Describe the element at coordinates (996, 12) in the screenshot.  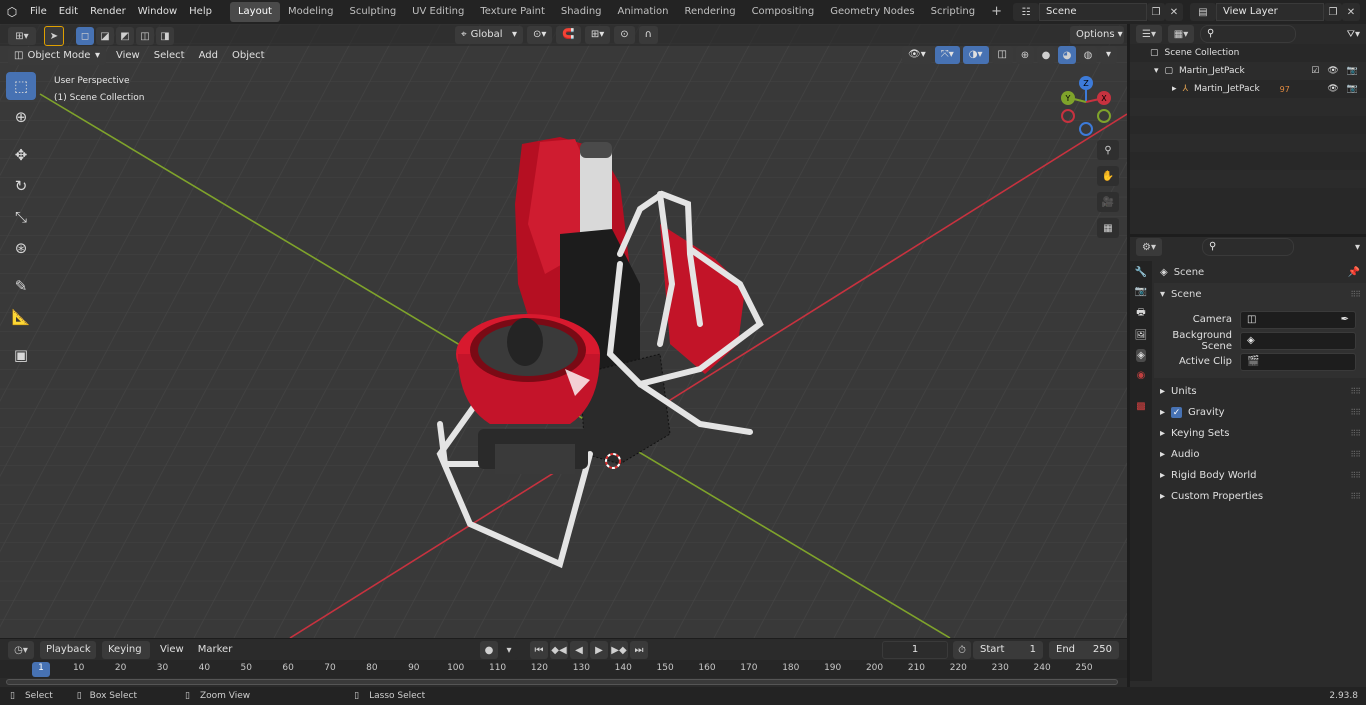
I see `add-workspace-icon: +` at that location.